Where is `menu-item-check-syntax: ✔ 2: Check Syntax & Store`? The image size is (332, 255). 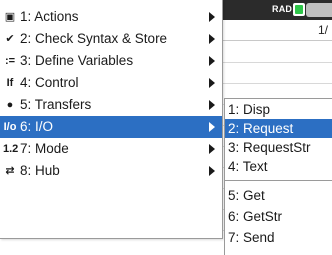 menu-item-check-syntax: ✔ 2: Check Syntax & Store is located at coordinates (111, 39).